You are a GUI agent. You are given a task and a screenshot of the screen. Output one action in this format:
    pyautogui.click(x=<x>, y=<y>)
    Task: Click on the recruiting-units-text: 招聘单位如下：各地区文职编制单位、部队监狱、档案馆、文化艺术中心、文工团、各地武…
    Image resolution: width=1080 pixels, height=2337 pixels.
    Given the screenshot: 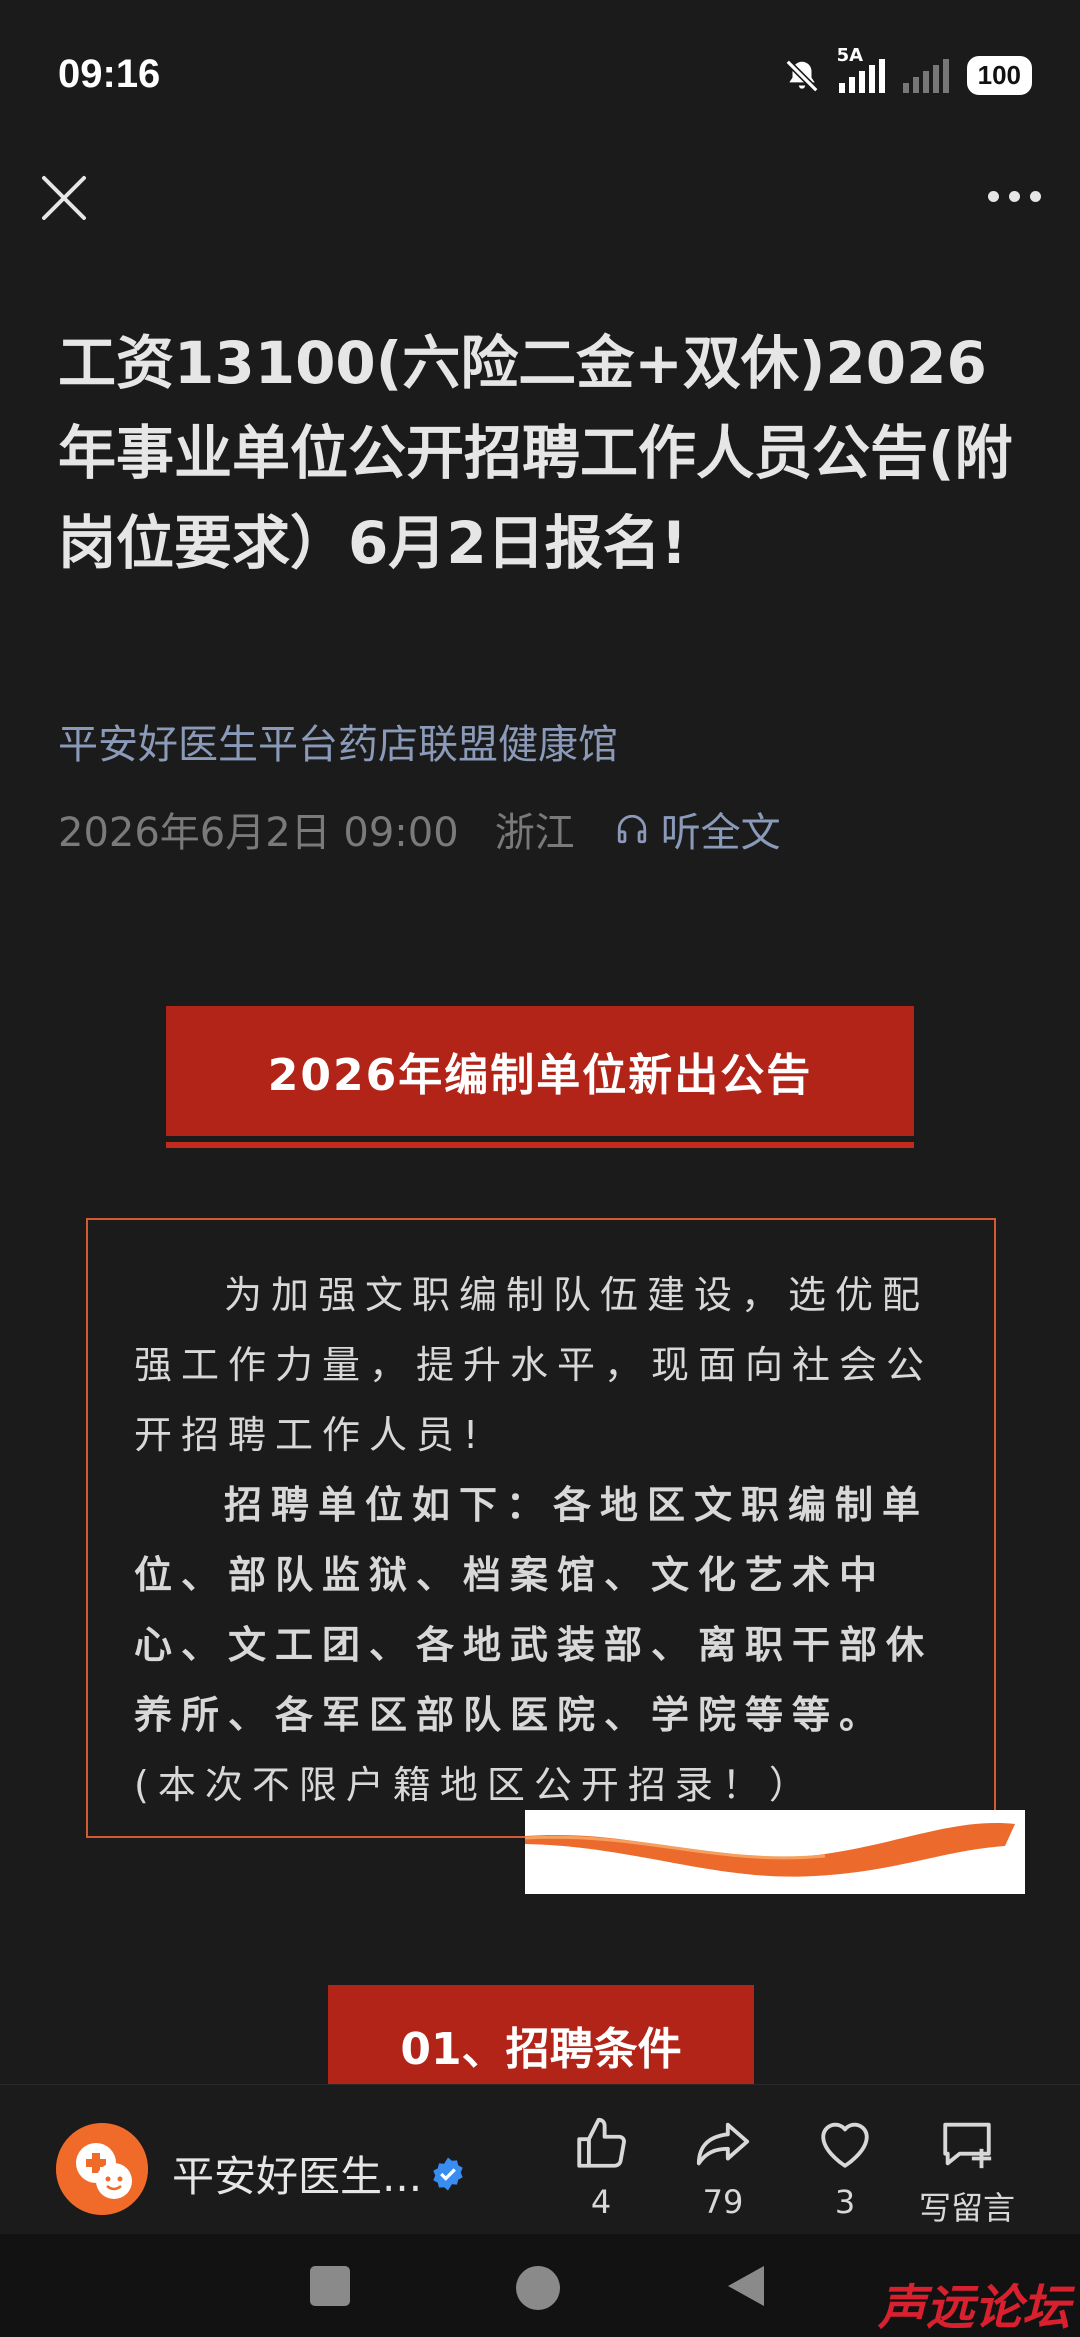 What is the action you would take?
    pyautogui.click(x=534, y=1610)
    